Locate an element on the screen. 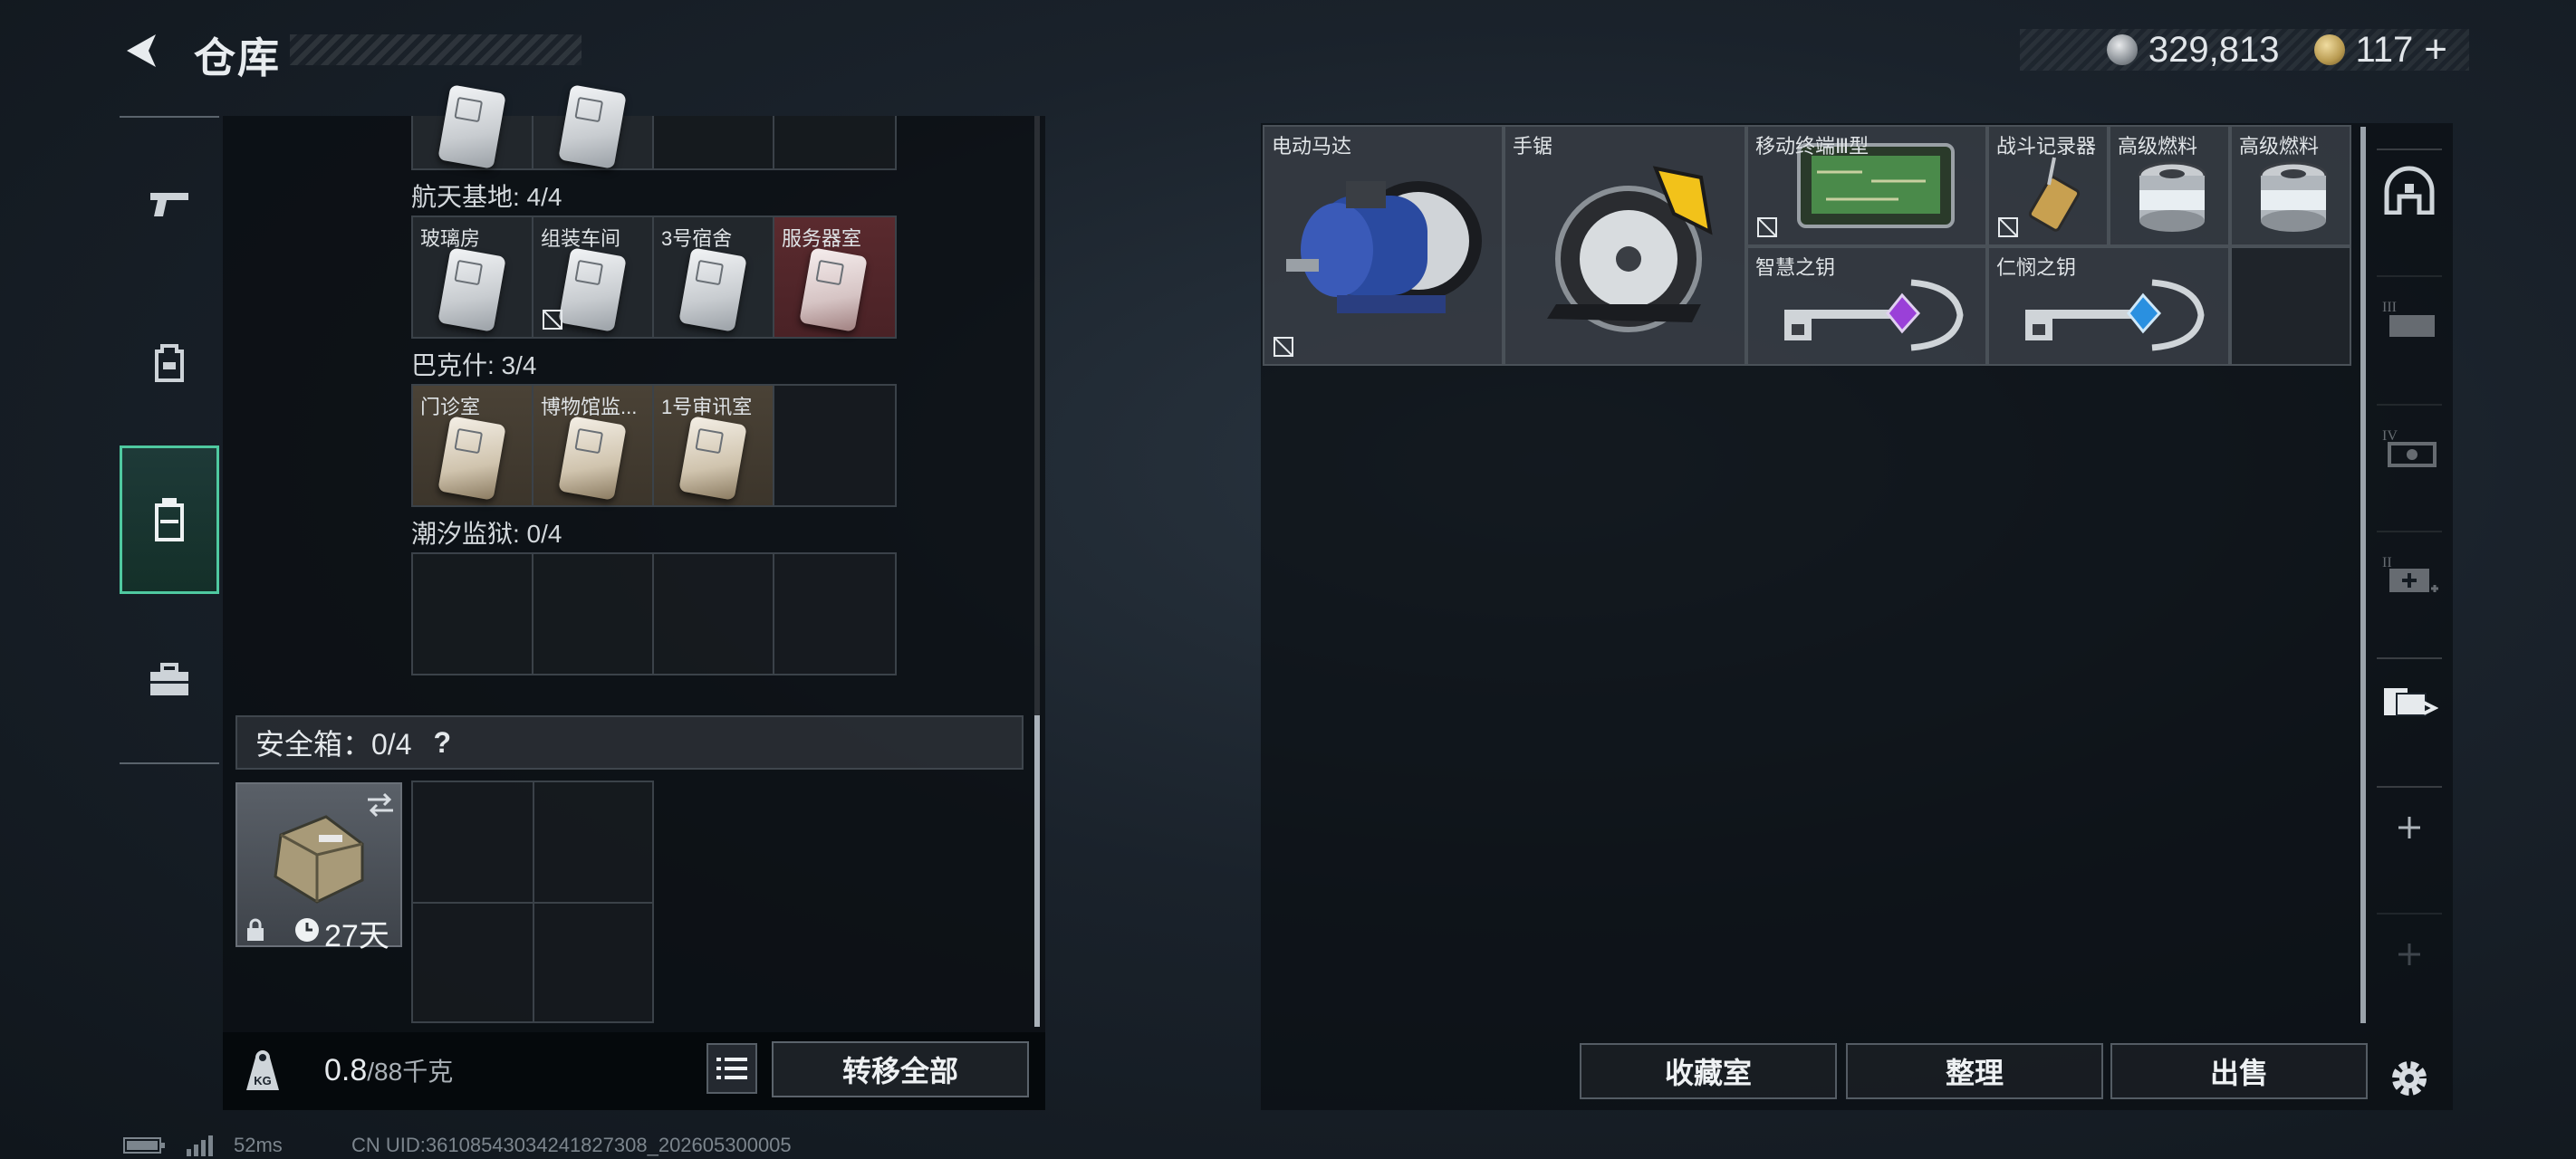 The height and width of the screenshot is (1159, 2576). list-icon is located at coordinates (731, 1068).